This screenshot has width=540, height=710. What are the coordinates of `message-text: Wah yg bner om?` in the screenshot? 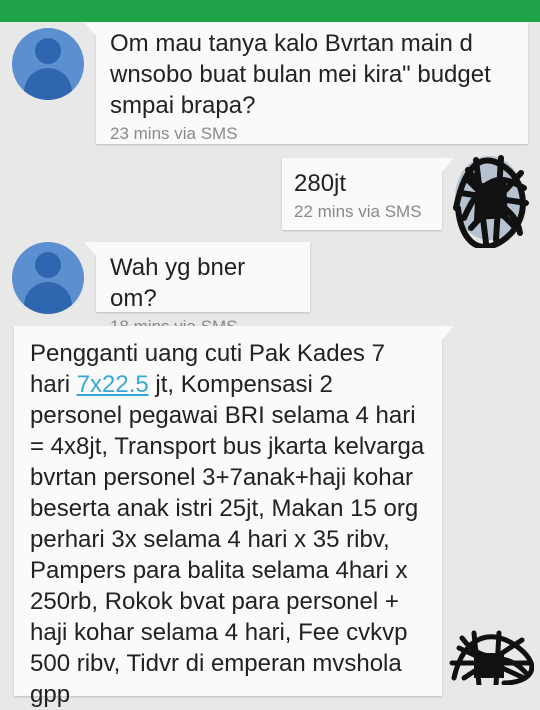 It's located at (178, 283).